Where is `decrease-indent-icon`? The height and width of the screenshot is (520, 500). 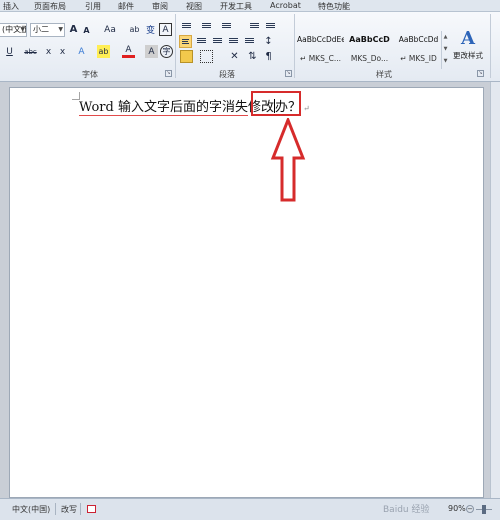 decrease-indent-icon is located at coordinates (254, 26).